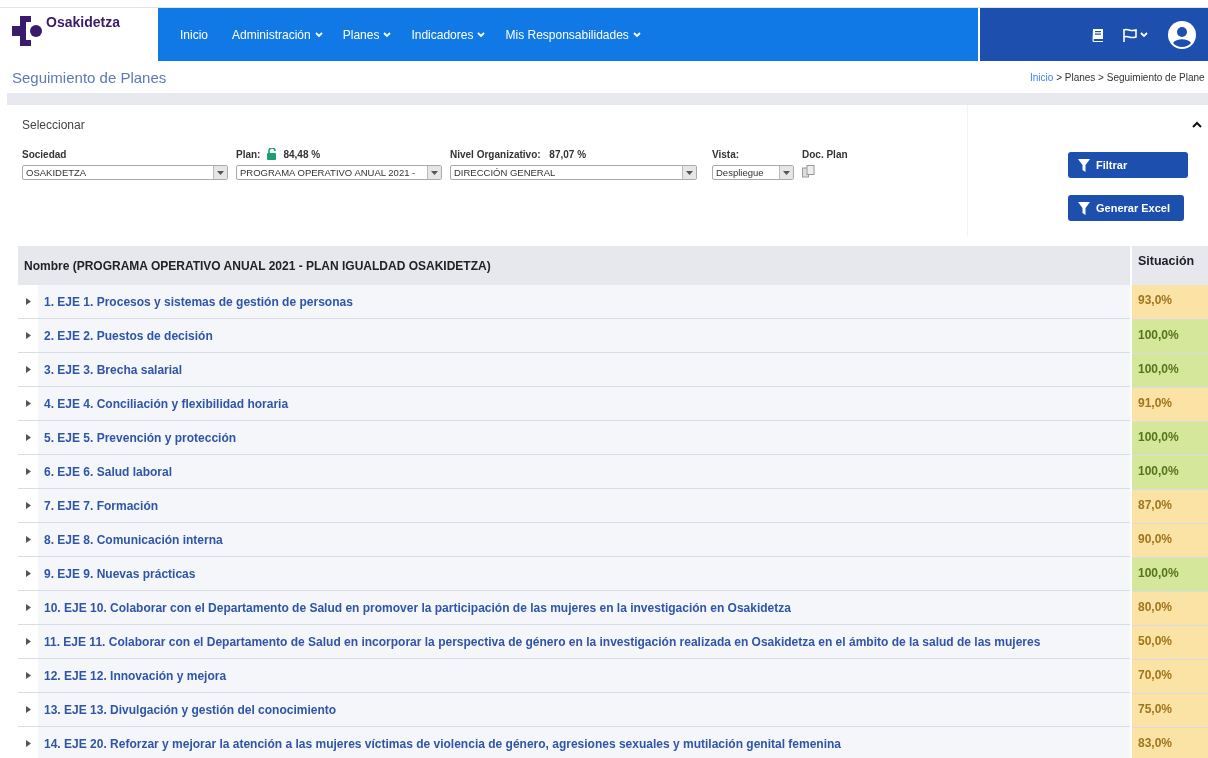 Image resolution: width=1208 pixels, height=758 pixels. What do you see at coordinates (302, 154) in the screenshot?
I see `plan-percent: 84,48 %` at bounding box center [302, 154].